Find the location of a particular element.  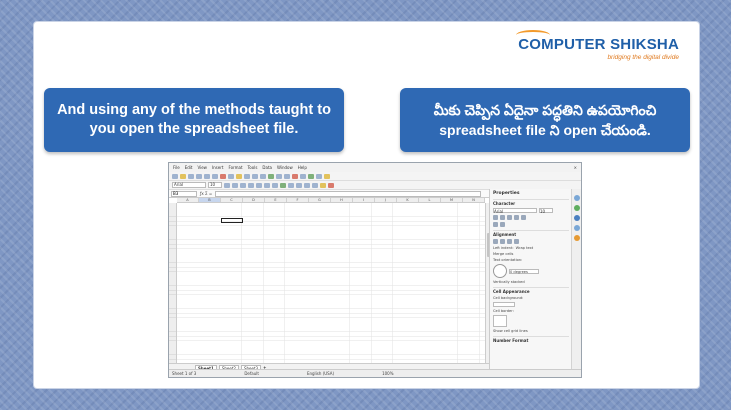

column-header: C is located at coordinates (232, 200).